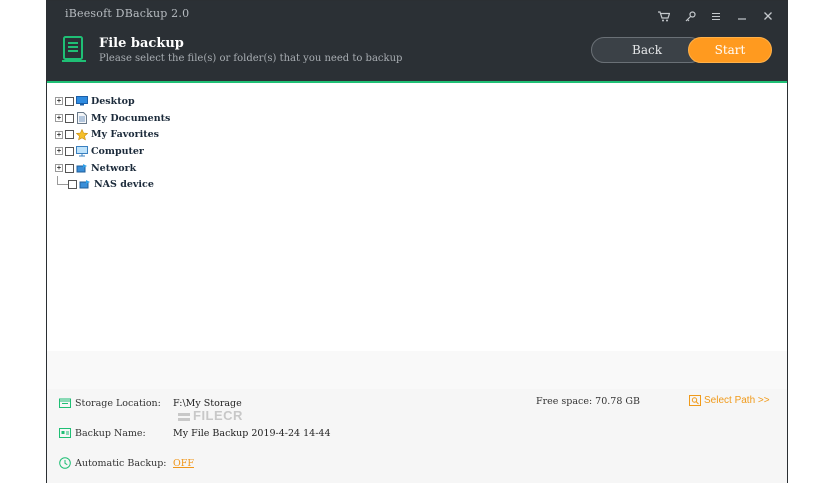  I want to click on tree-panel-bottom, so click(417, 371).